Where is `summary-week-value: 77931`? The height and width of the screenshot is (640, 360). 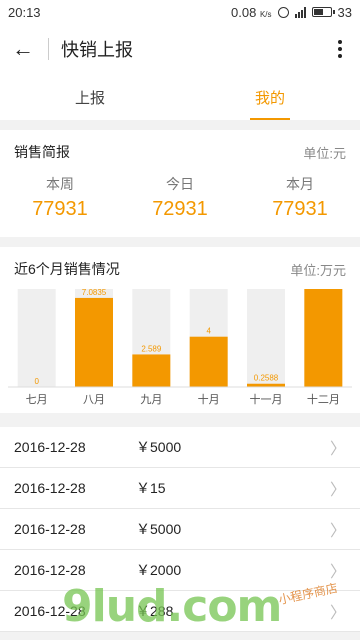
summary-week-value: 77931 is located at coordinates (60, 209).